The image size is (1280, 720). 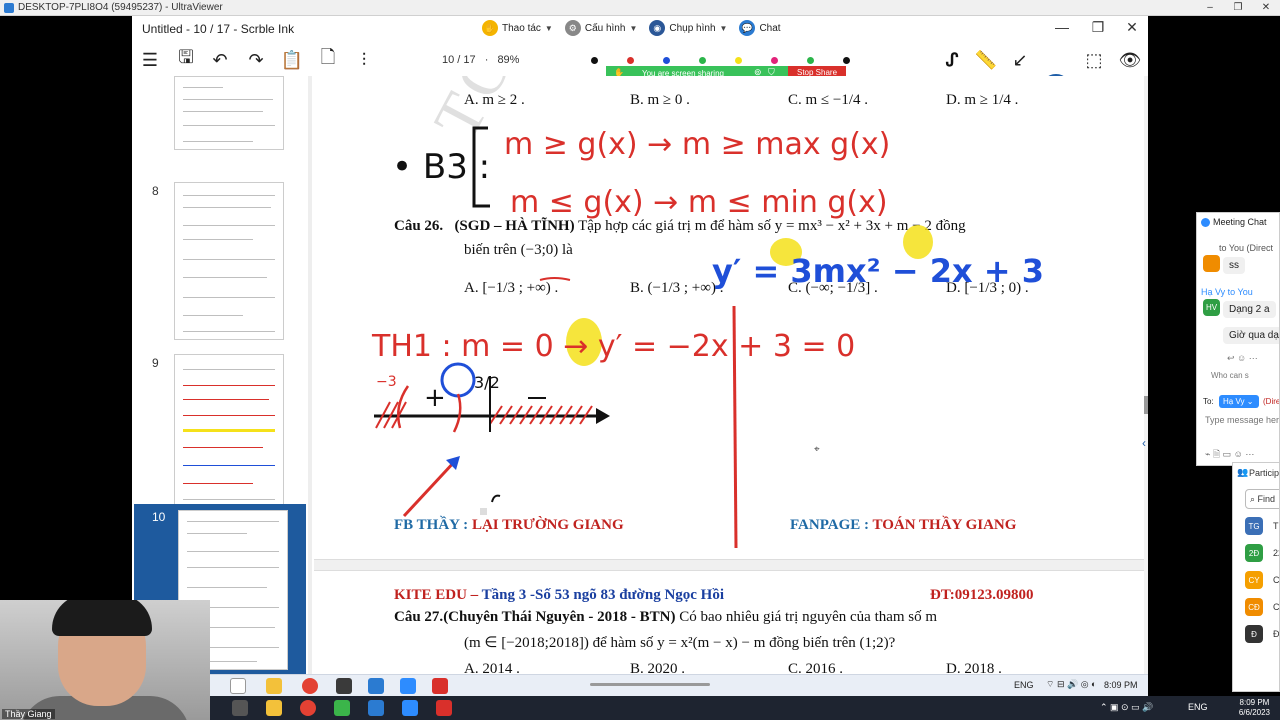 I want to click on zoom-icon, so click(x=1205, y=222).